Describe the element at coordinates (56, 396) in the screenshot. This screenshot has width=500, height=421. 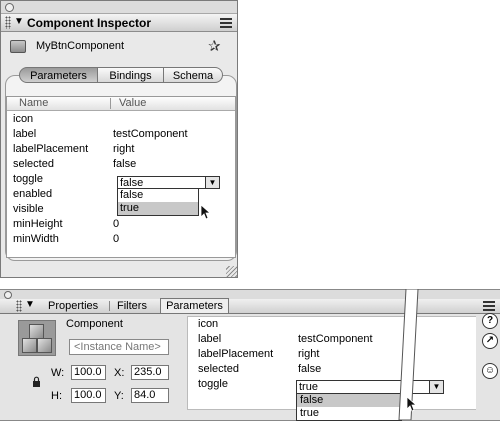
I see `height-label: H:` at that location.